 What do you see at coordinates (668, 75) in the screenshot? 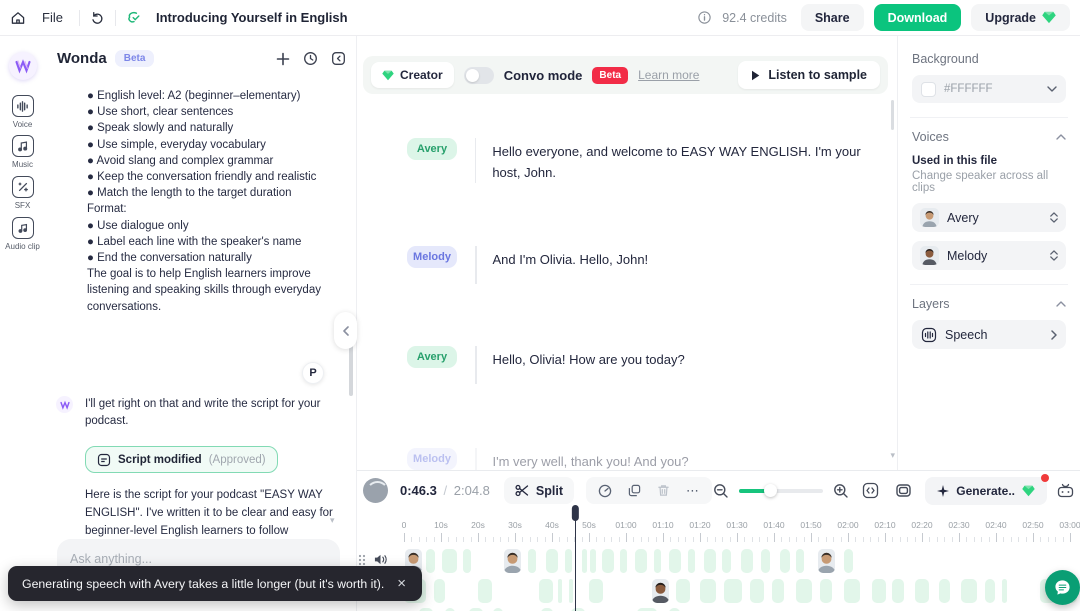
I see `learn-more-link: Learn more` at bounding box center [668, 75].